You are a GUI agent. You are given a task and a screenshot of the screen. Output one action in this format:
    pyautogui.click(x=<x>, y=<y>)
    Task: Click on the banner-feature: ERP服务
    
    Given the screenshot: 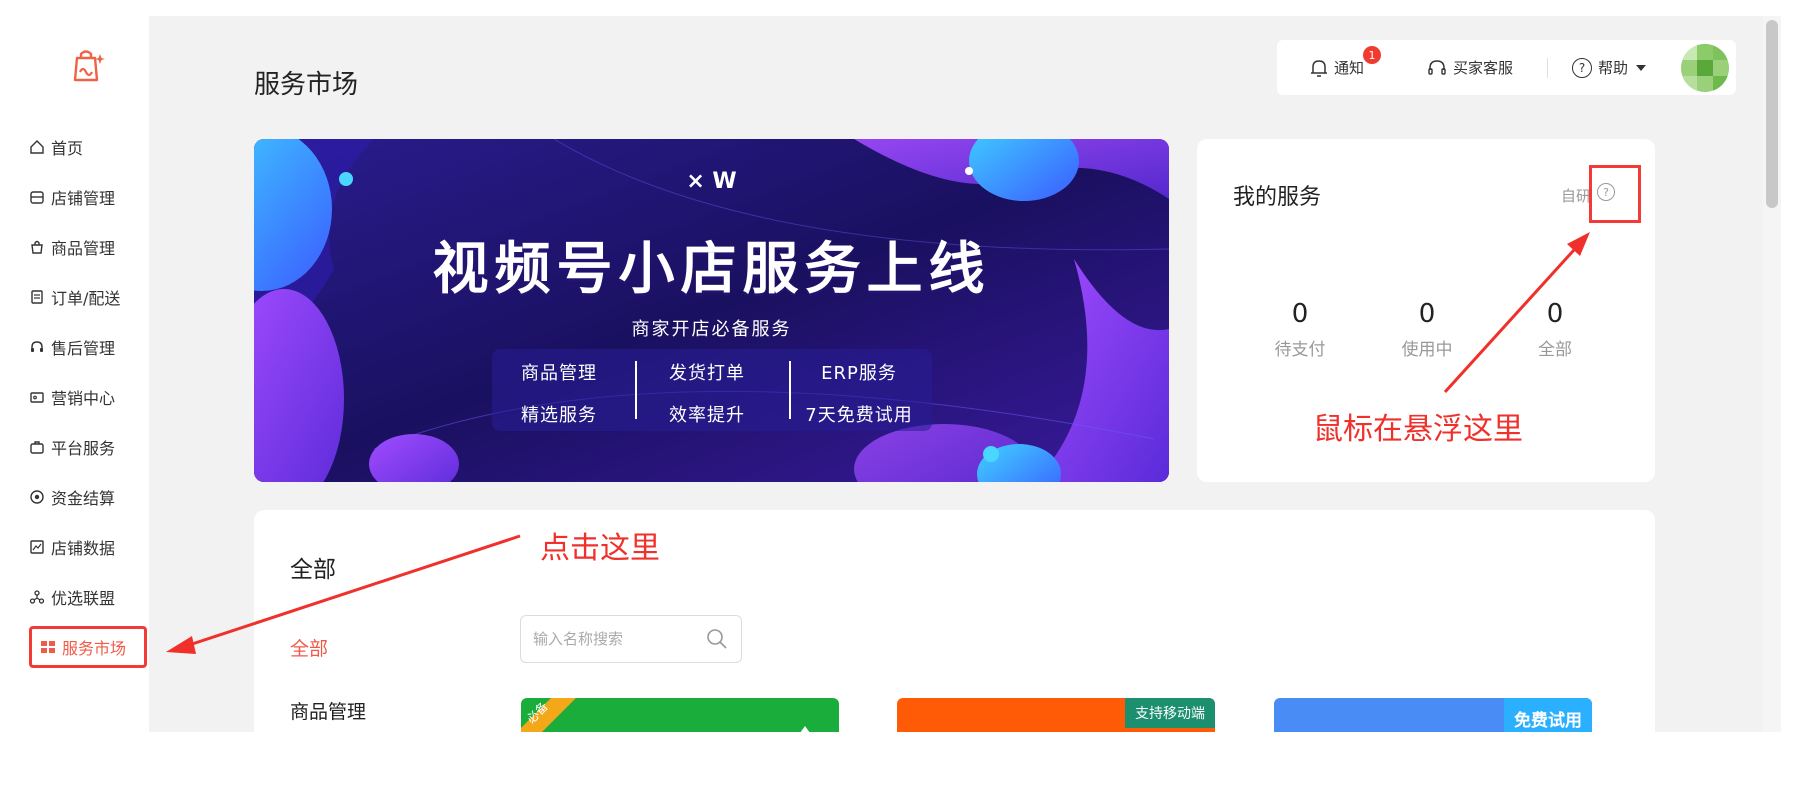 What is the action you would take?
    pyautogui.click(x=859, y=373)
    